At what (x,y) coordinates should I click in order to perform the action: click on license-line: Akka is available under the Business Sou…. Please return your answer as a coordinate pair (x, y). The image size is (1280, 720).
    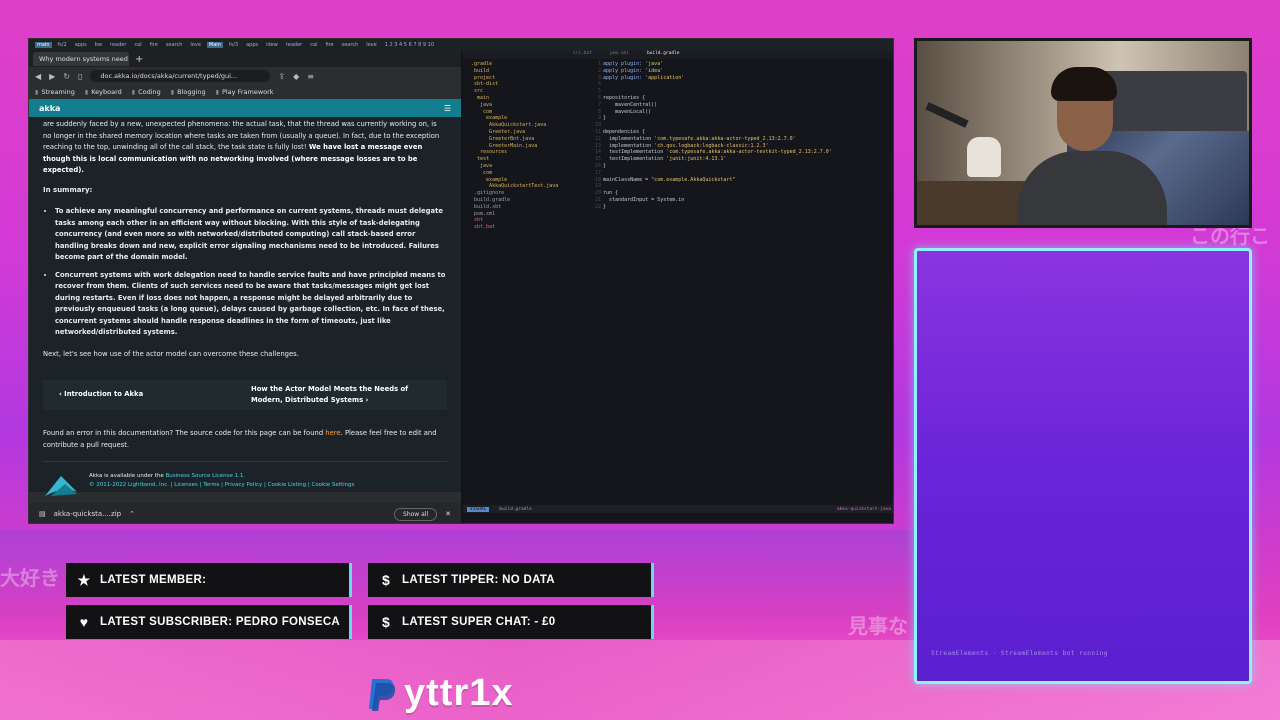
    Looking at the image, I should click on (167, 476).